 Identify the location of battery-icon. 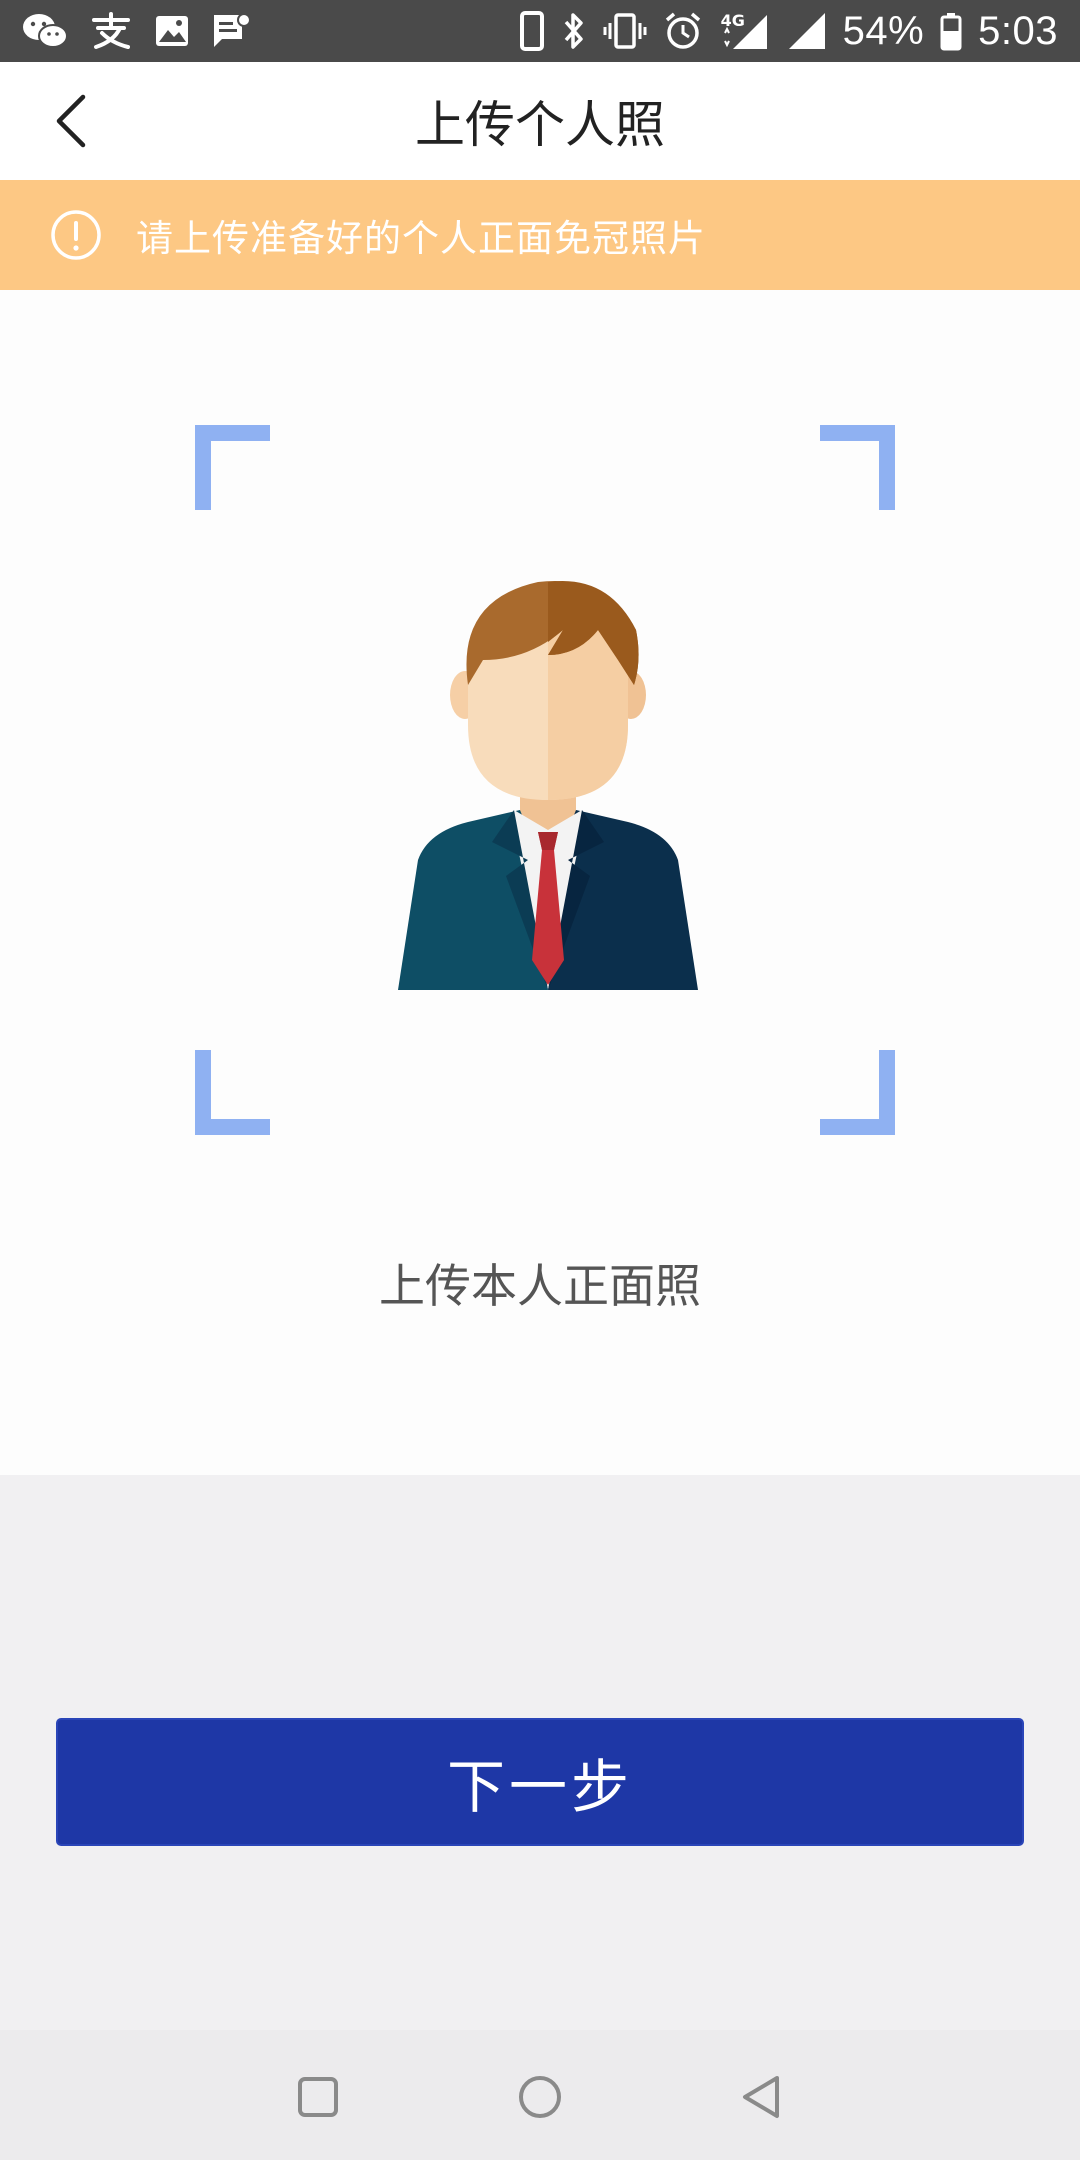
(951, 31).